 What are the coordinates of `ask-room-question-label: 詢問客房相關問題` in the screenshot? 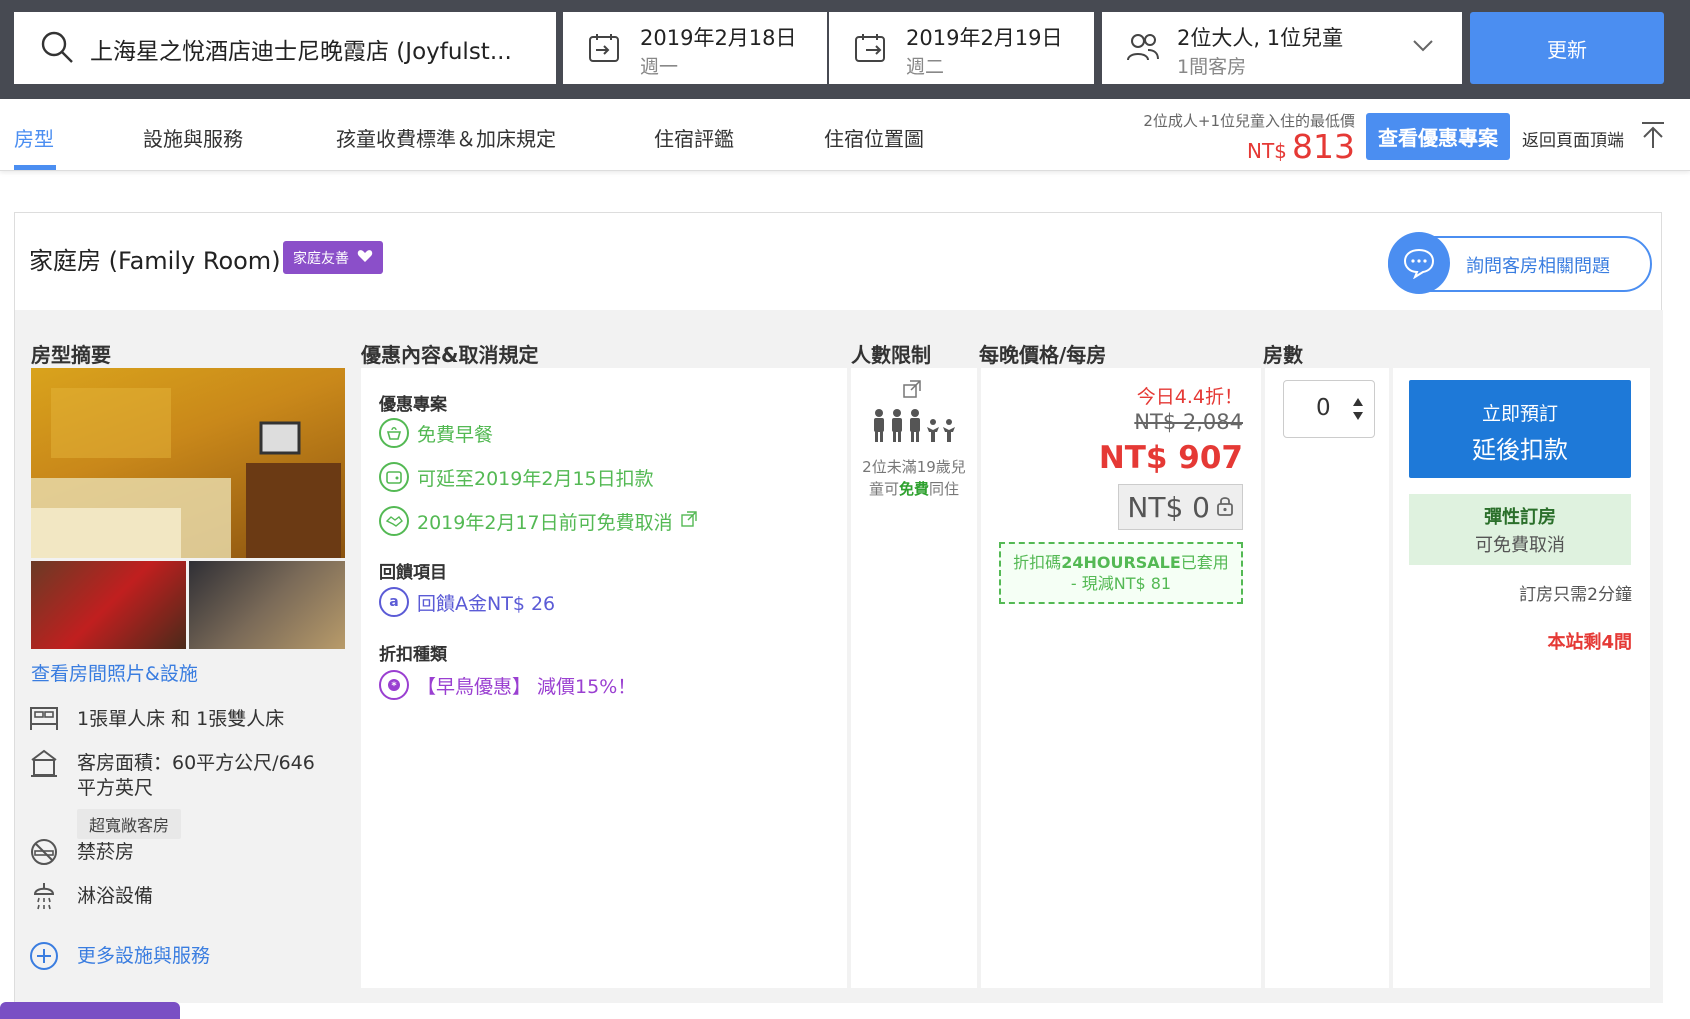 It's located at (1538, 266).